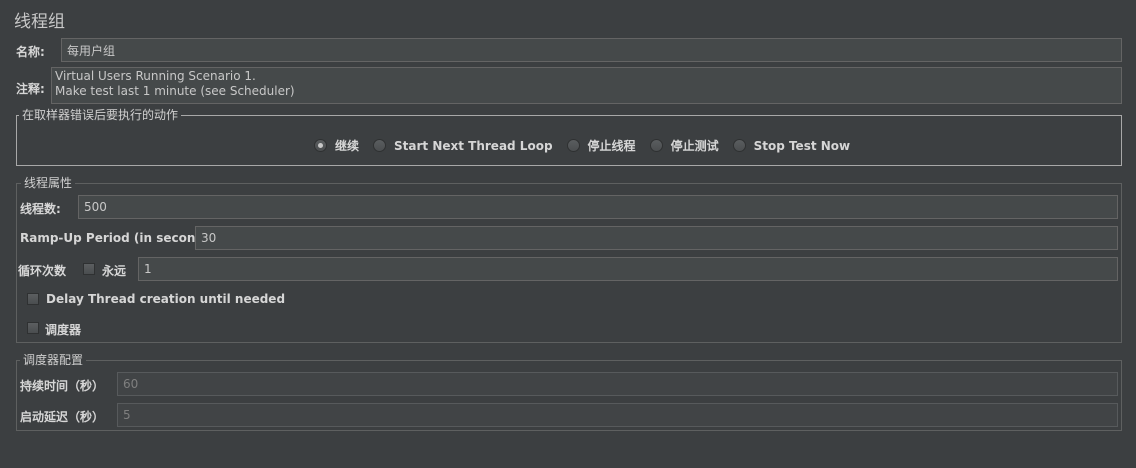 The width and height of the screenshot is (1136, 468). What do you see at coordinates (39, 22) in the screenshot?
I see `page-title: 线程组` at bounding box center [39, 22].